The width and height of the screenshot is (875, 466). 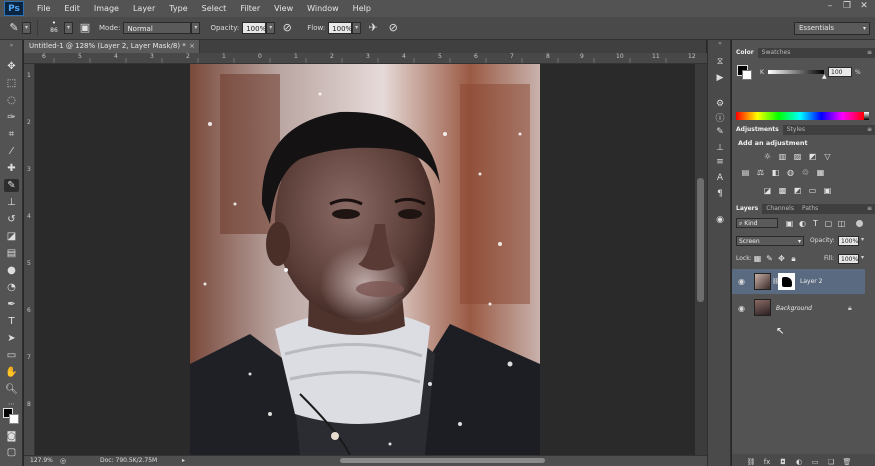 I want to click on flow-input: 100%, so click(x=340, y=28).